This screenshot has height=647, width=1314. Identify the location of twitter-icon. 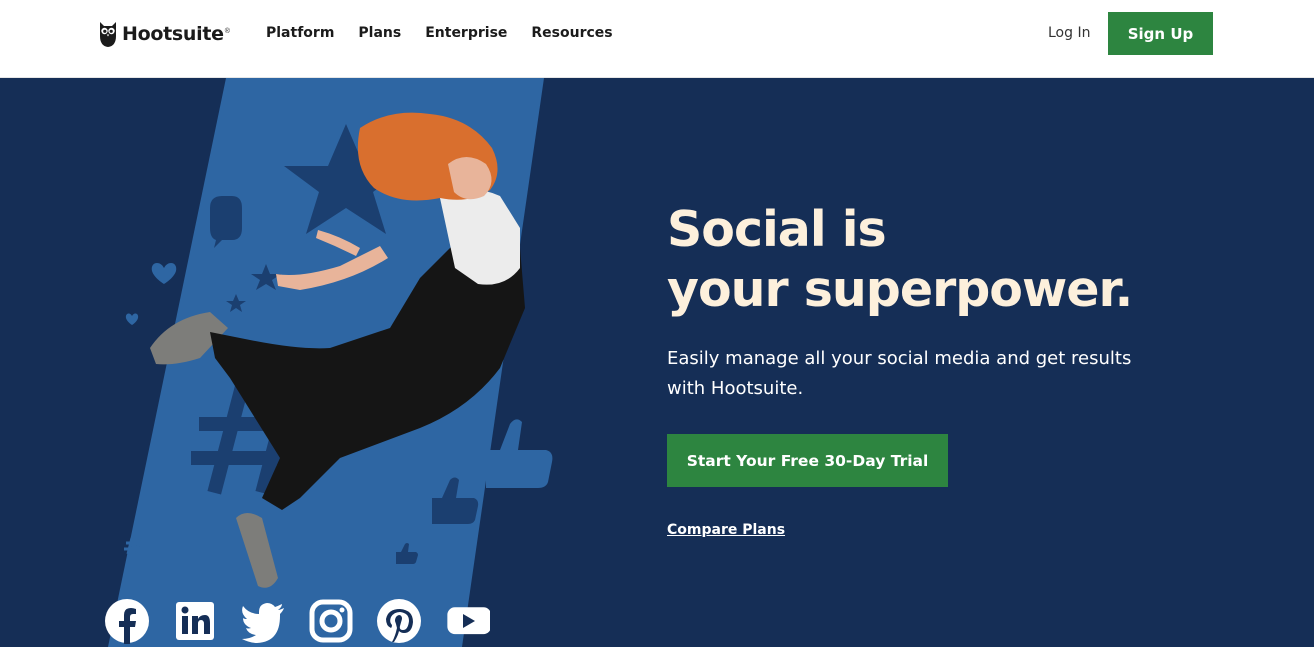
(263, 623).